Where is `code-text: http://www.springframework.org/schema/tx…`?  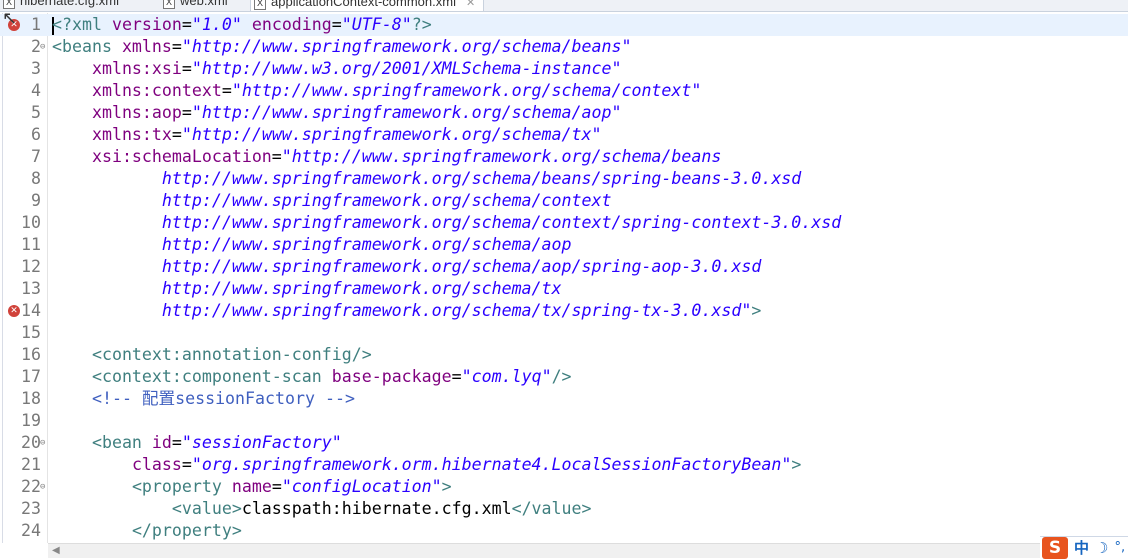 code-text: http://www.springframework.org/schema/tx… is located at coordinates (406, 311).